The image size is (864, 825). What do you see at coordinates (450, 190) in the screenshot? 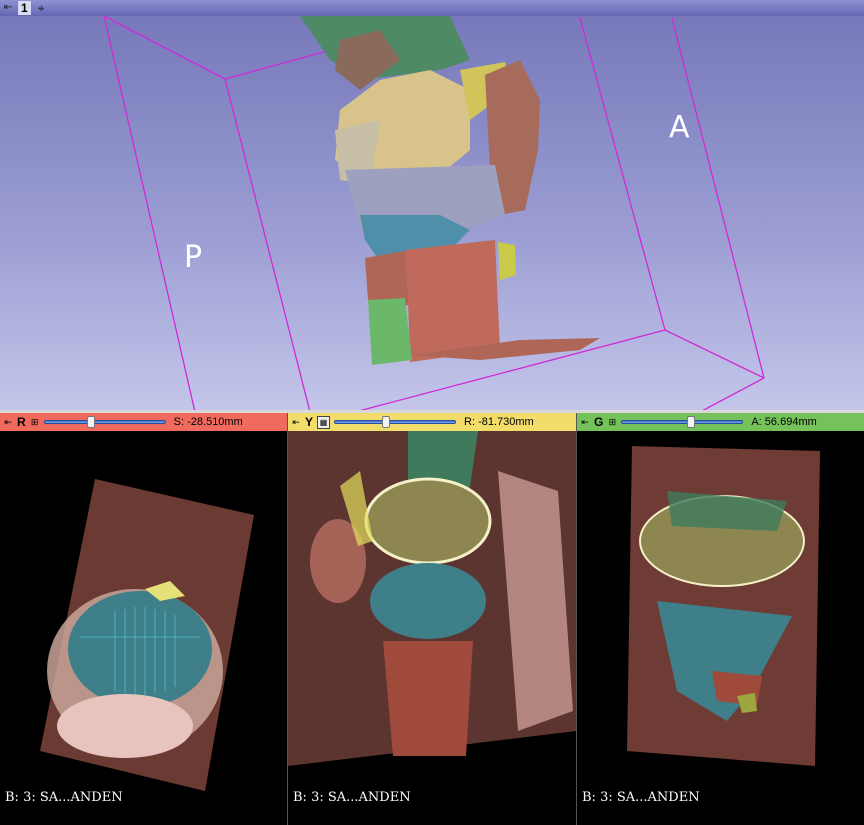
I see `knee-model` at bounding box center [450, 190].